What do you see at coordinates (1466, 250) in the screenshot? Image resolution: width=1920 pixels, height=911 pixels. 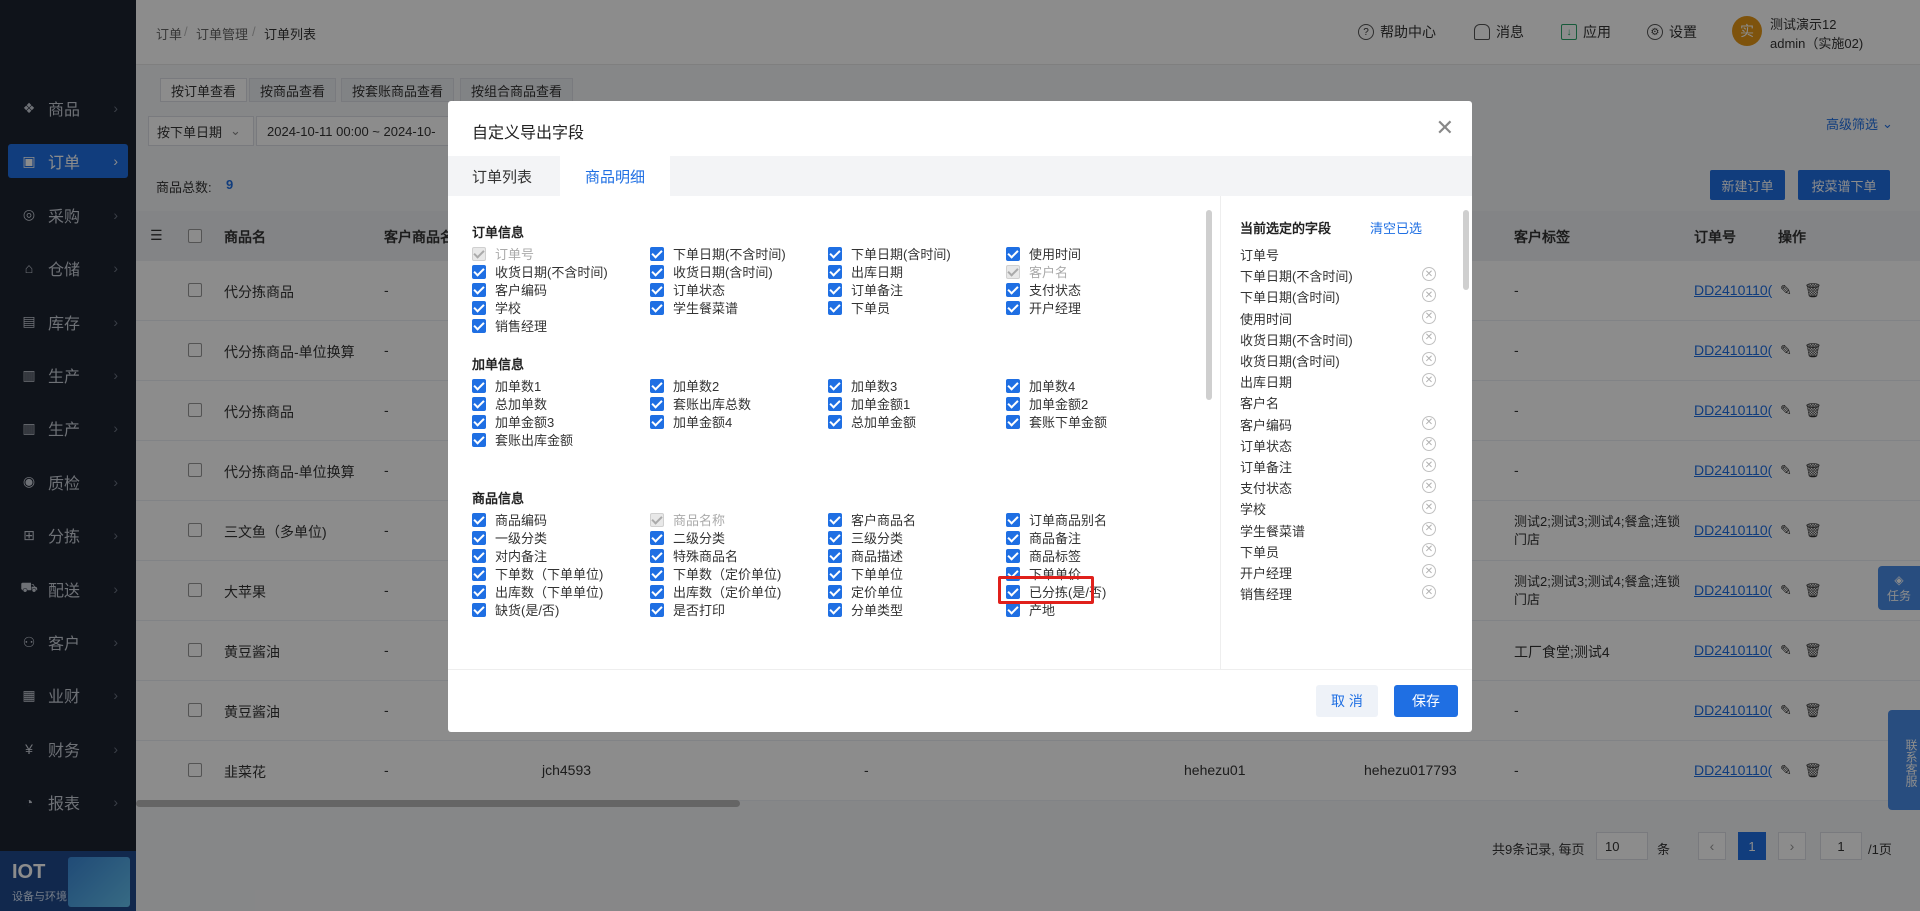 I see `selected-scrollbar` at bounding box center [1466, 250].